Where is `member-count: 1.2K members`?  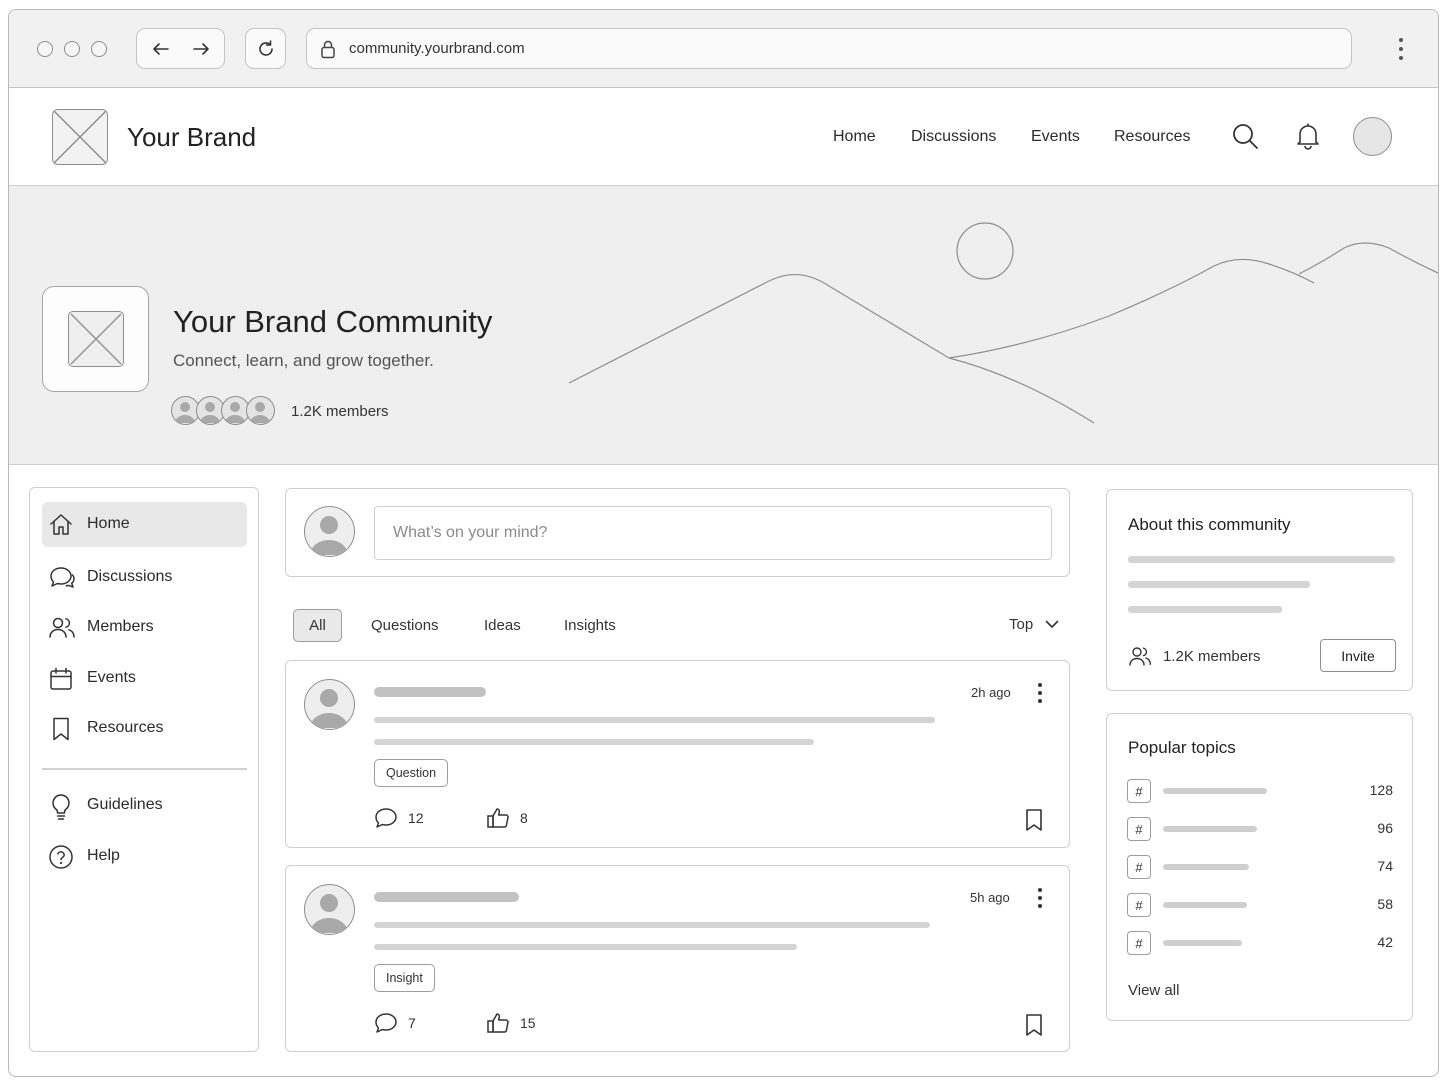
member-count: 1.2K members is located at coordinates (340, 411).